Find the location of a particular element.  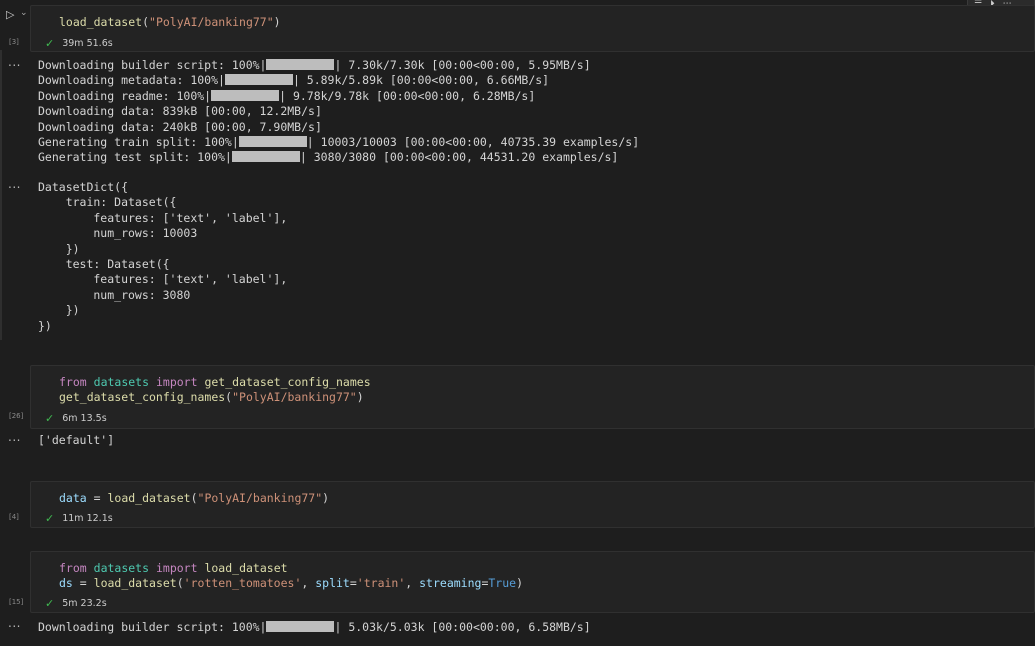

code-token: 'train' is located at coordinates (381, 583).